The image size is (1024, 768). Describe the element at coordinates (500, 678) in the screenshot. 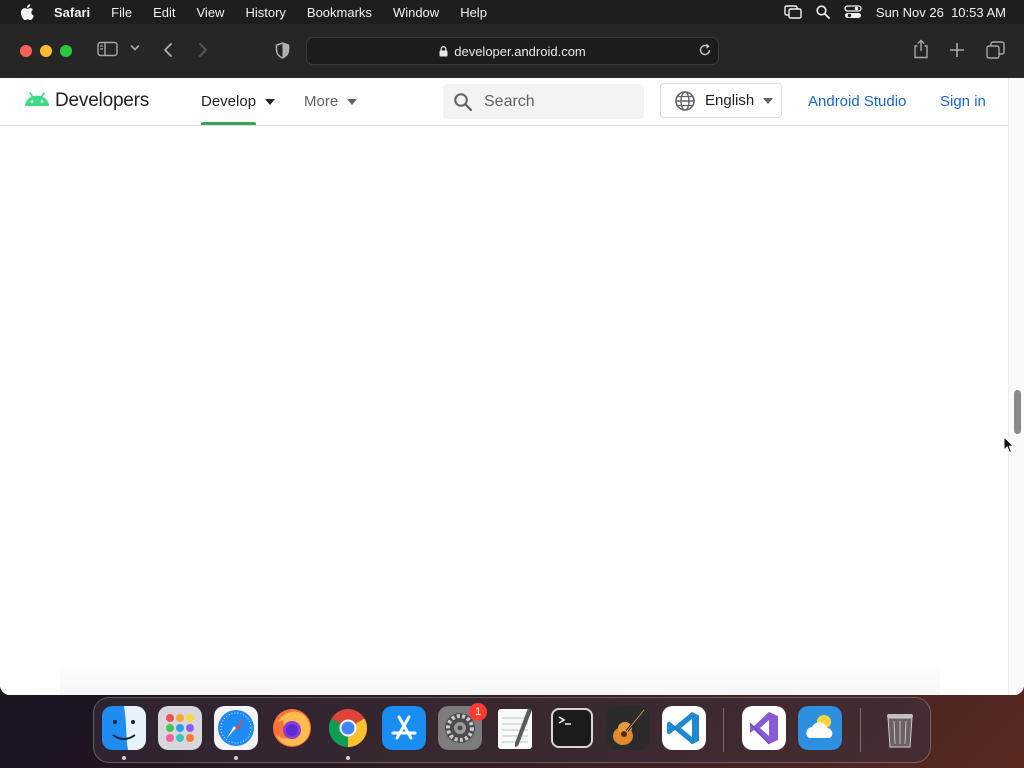

I see `content-fade` at that location.